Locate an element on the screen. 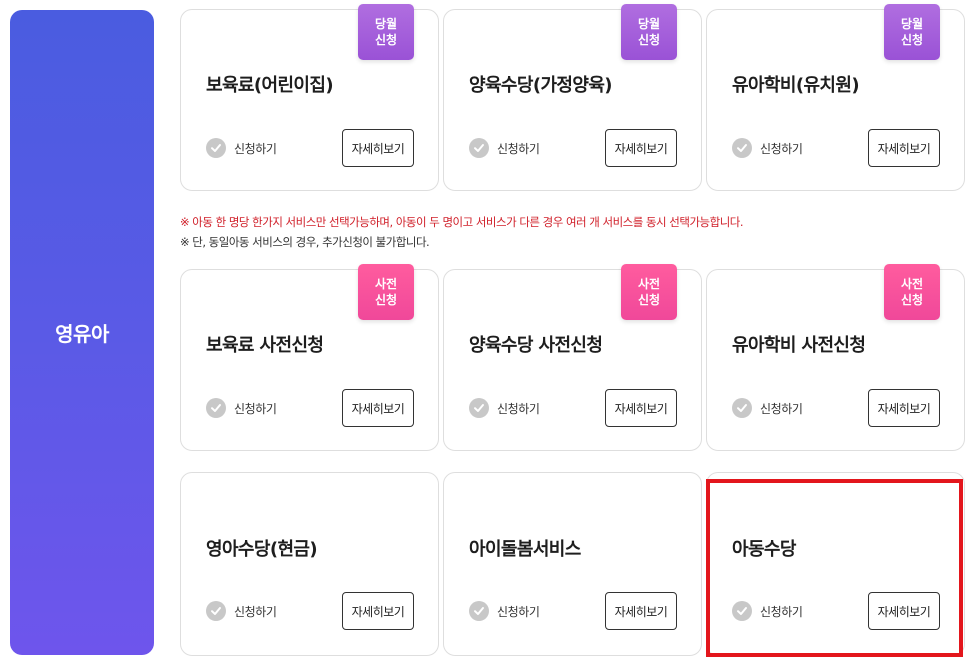  service-card-childcare-fee-pre: 사전 신청 보육료 사전신청 신청하기 자세히보기 is located at coordinates (309, 357).